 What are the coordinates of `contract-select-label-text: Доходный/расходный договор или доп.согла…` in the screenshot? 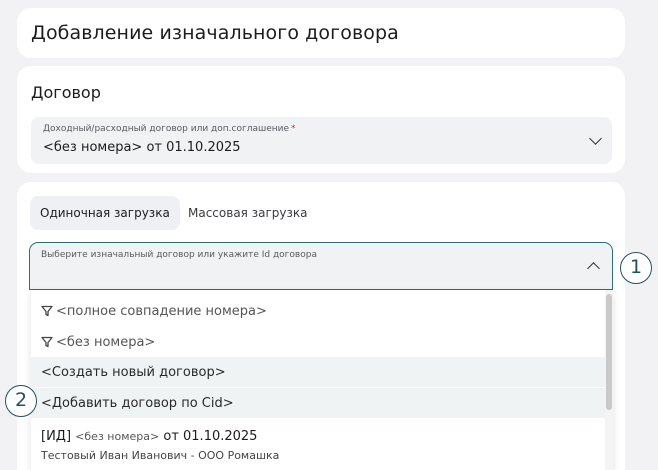 It's located at (166, 129).